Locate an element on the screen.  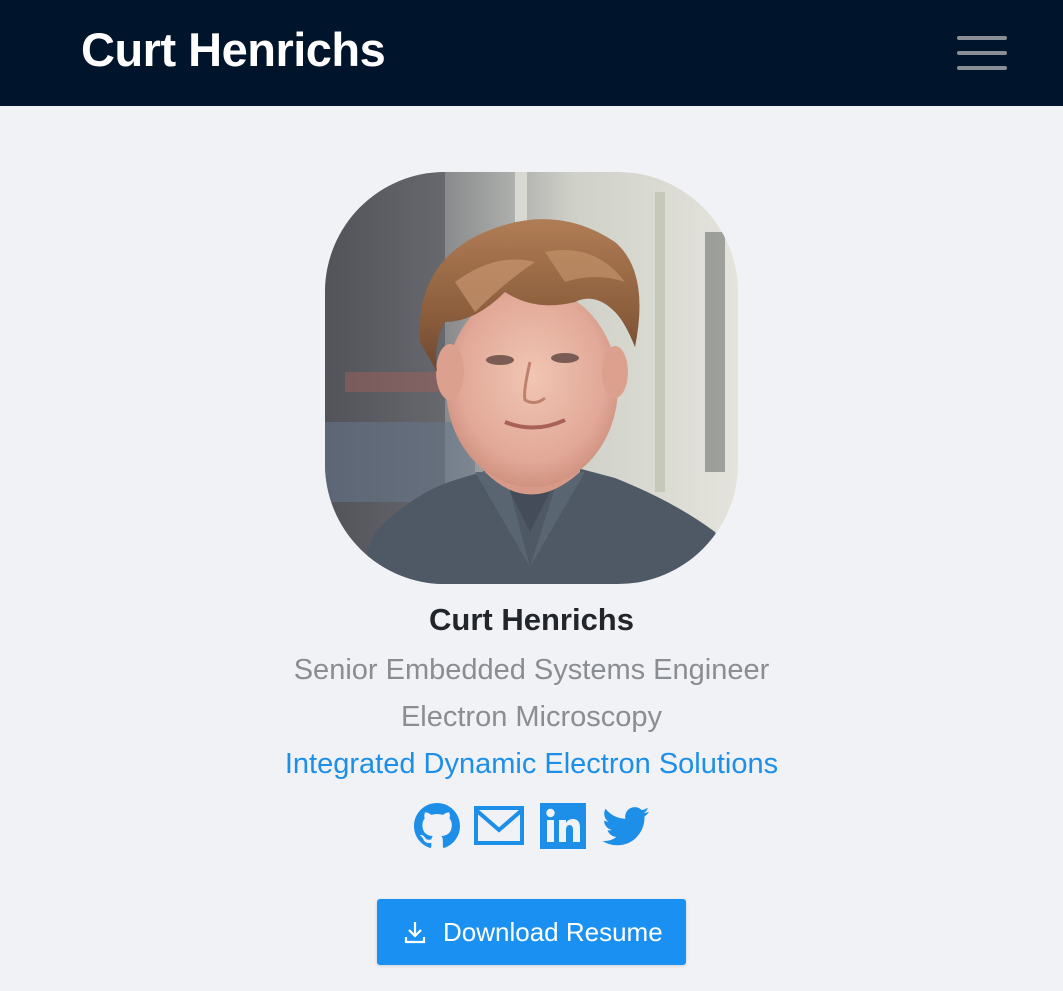
top-navbar: Curt Henrichs is located at coordinates (531, 53).